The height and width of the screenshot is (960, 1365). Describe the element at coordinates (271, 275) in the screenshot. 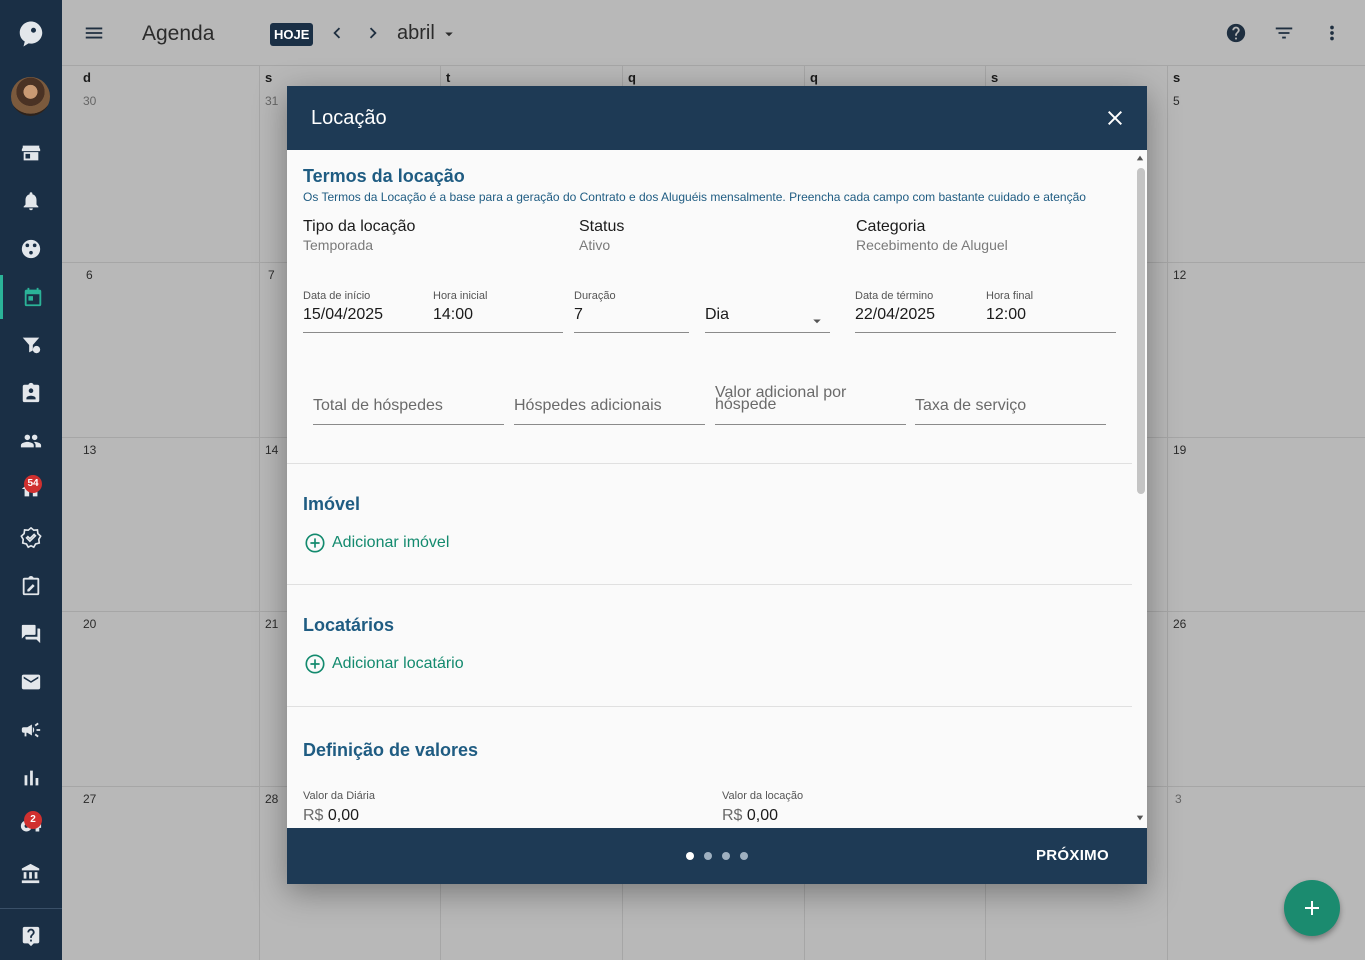

I see `day-number: 7` at that location.